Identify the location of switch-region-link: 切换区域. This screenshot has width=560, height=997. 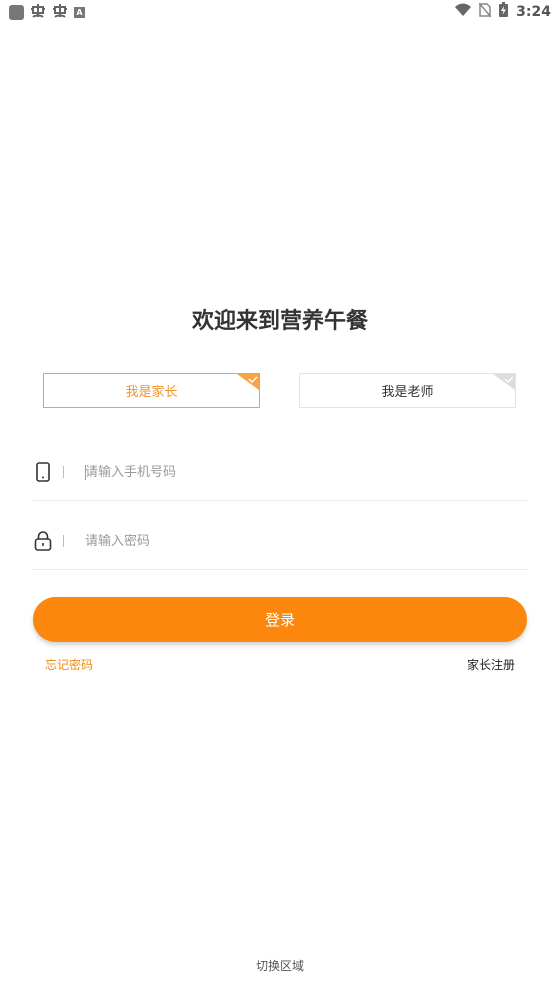
(280, 965).